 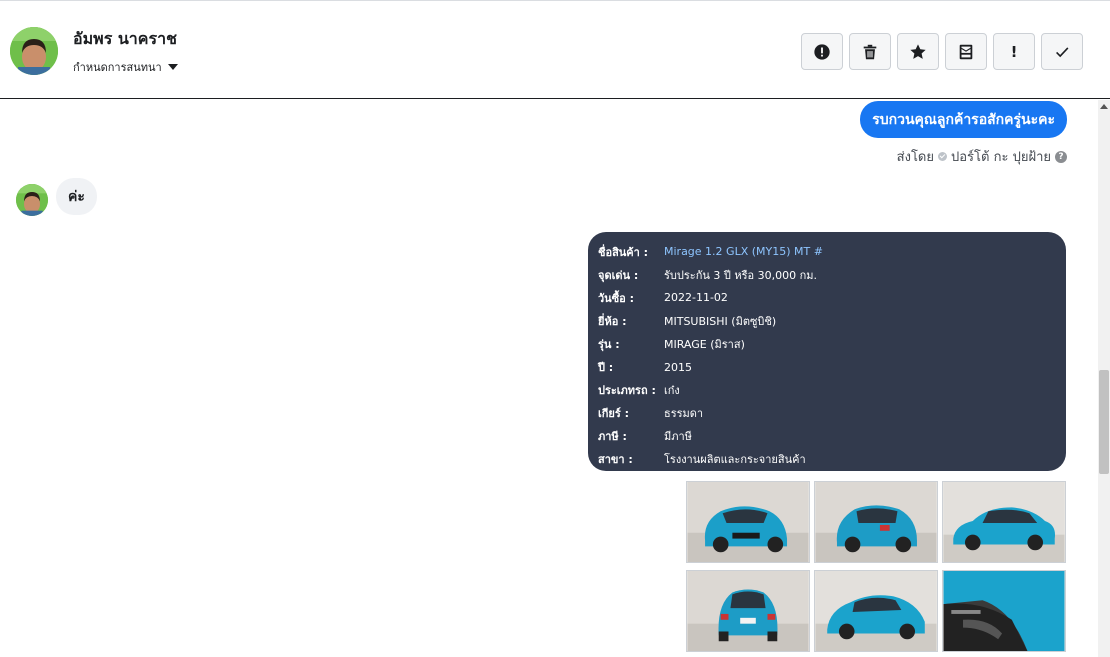 I want to click on trash-icon, so click(x=870, y=51).